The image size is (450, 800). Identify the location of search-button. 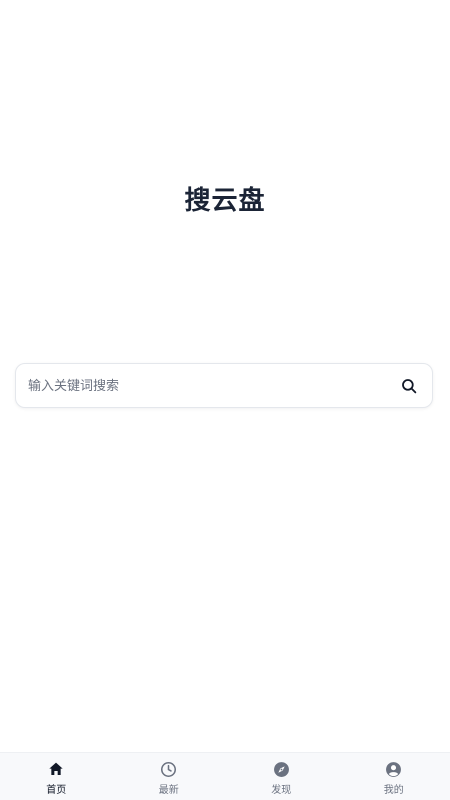
(409, 386).